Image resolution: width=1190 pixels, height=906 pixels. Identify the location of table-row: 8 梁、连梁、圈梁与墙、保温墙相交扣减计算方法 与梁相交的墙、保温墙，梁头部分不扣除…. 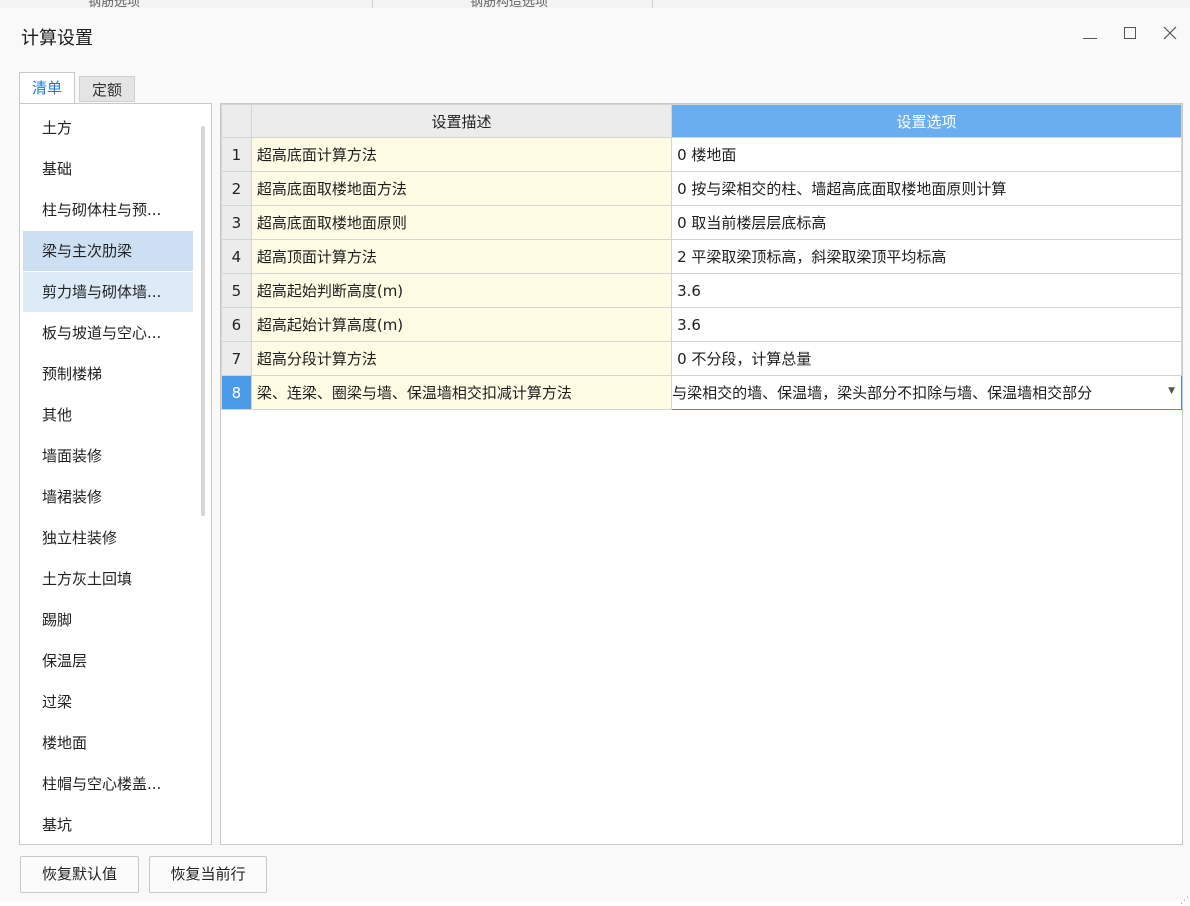
(701, 392).